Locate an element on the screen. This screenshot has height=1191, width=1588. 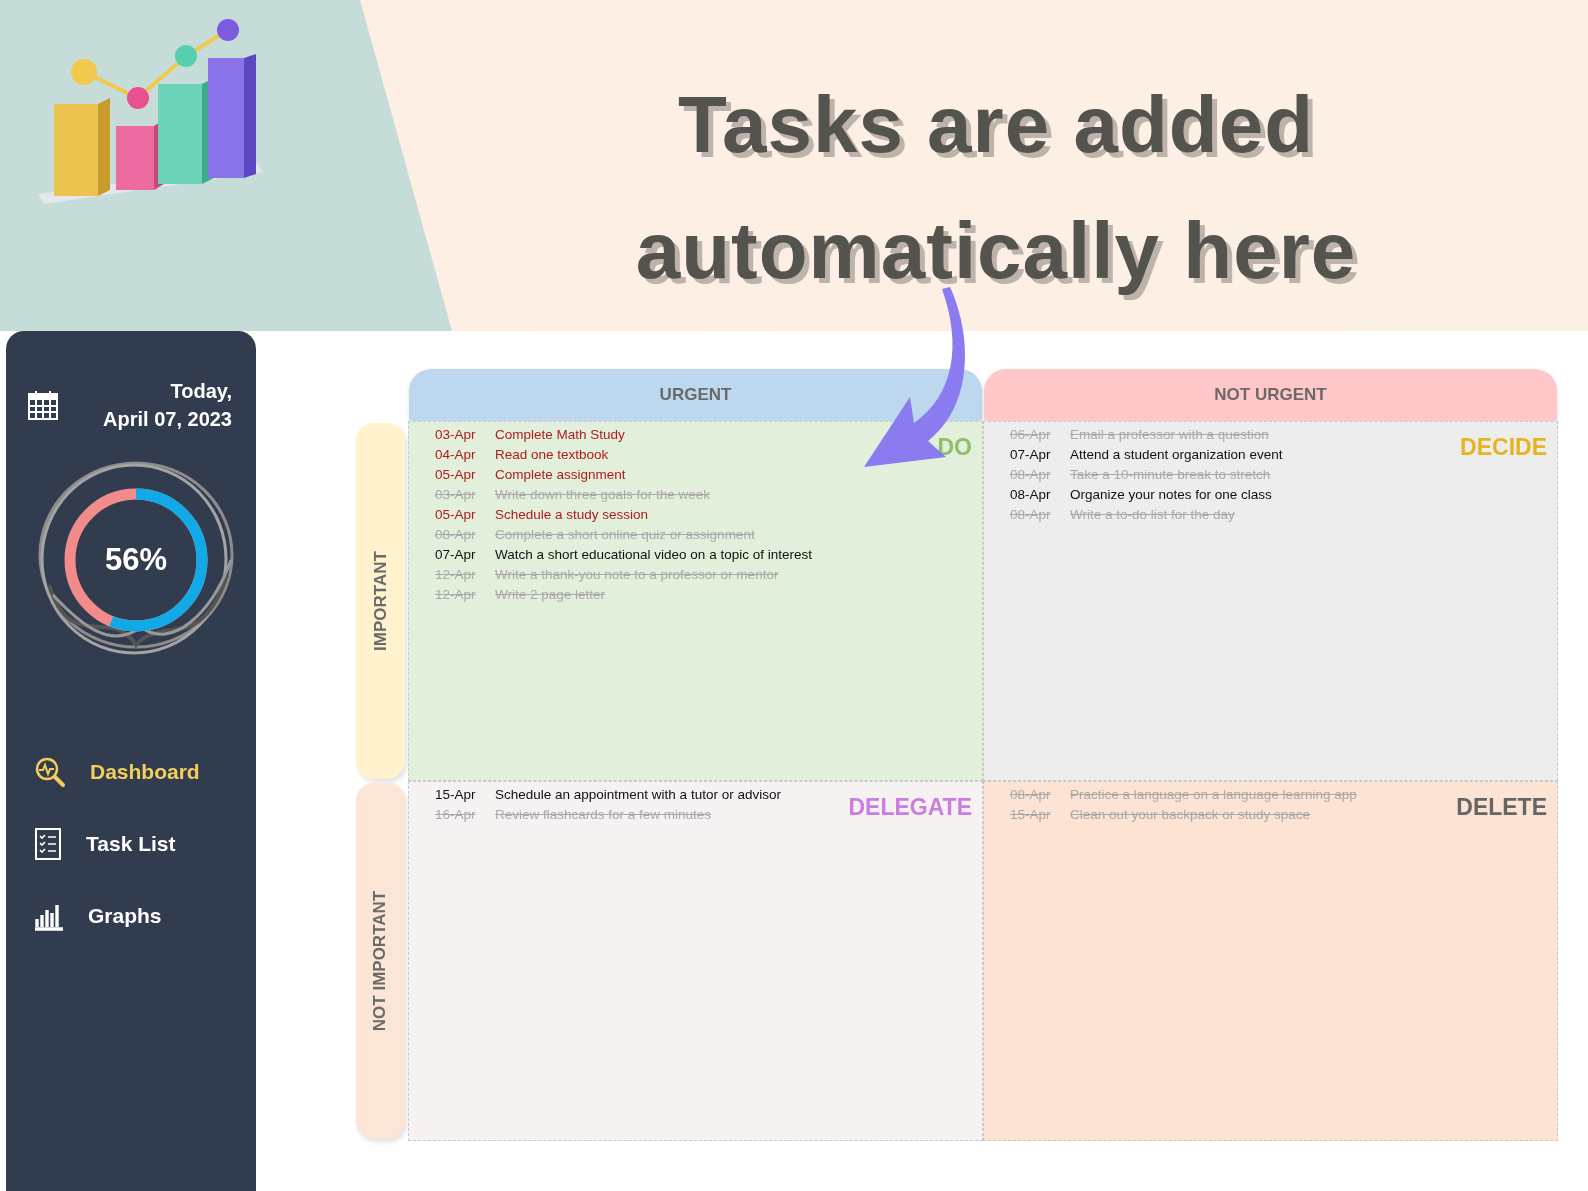
task-date: 06-Apr is located at coordinates (1031, 434).